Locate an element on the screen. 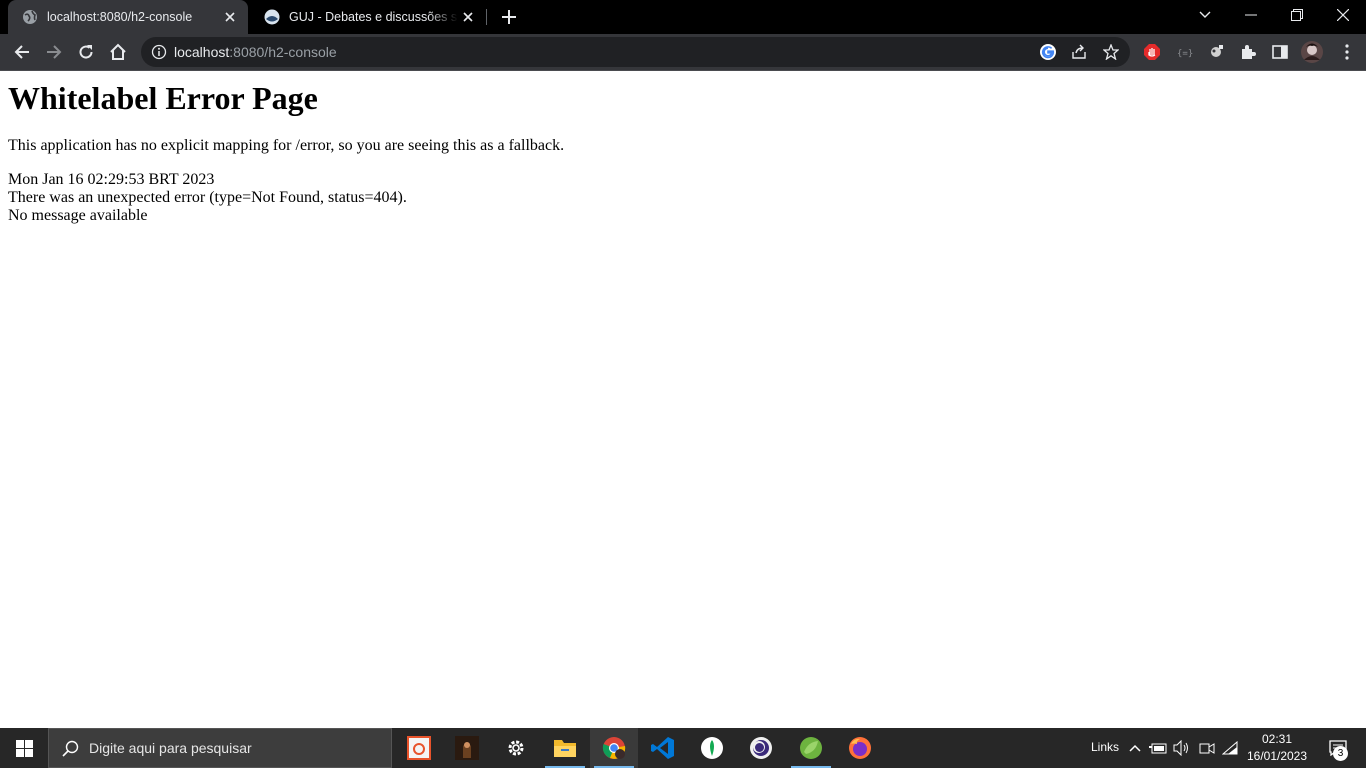 The image size is (1366, 768). home-button is located at coordinates (118, 52).